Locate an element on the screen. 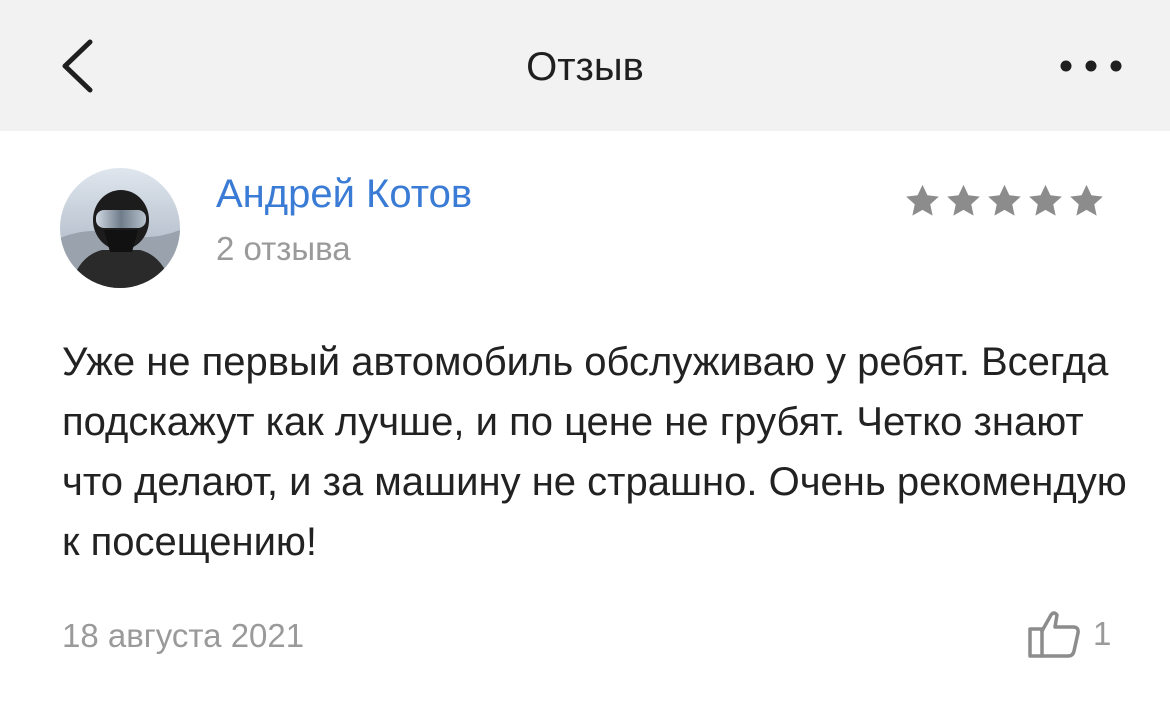  more-horizontal-icon is located at coordinates (1091, 66).